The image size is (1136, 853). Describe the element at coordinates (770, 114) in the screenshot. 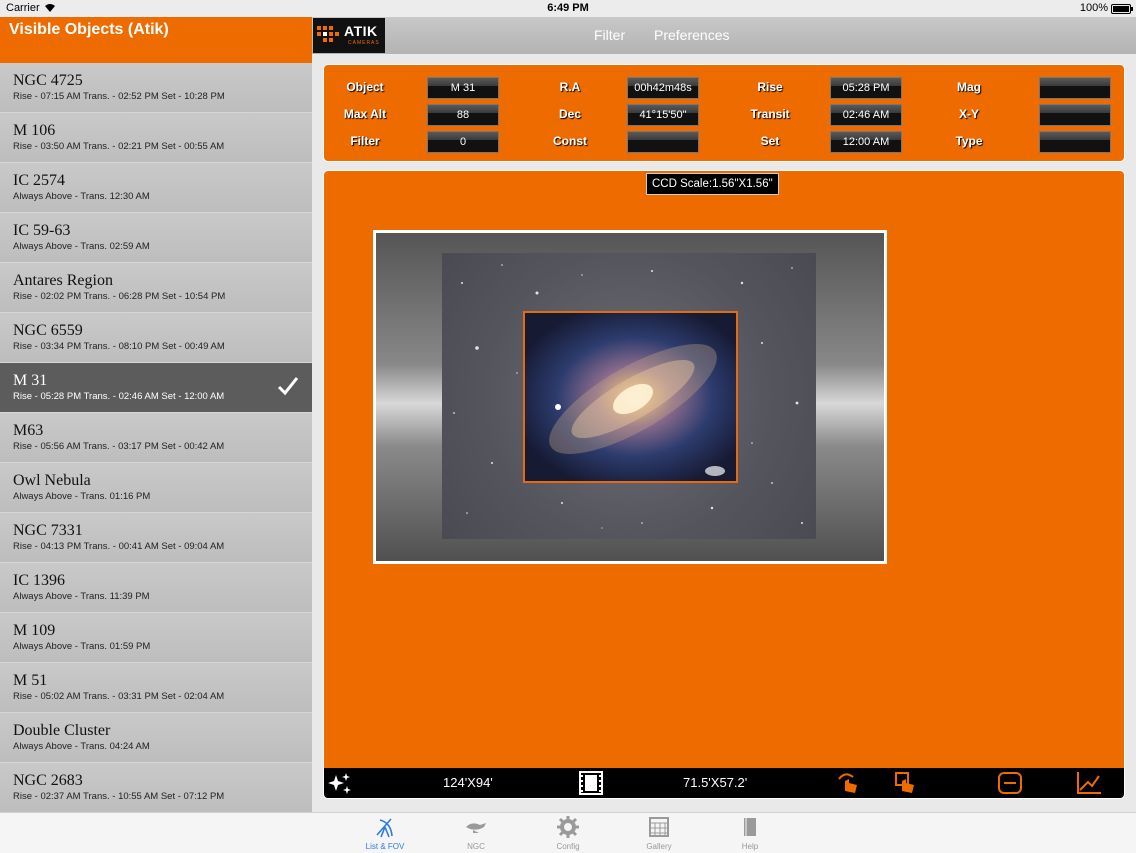

I see `transit-label: Transit` at that location.